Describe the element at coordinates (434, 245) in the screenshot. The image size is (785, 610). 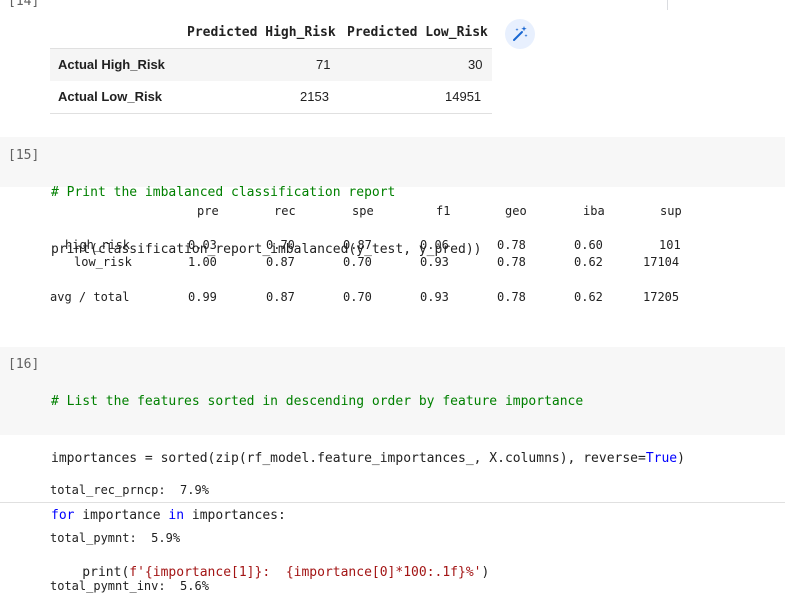
I see `report-value: 0.06` at that location.